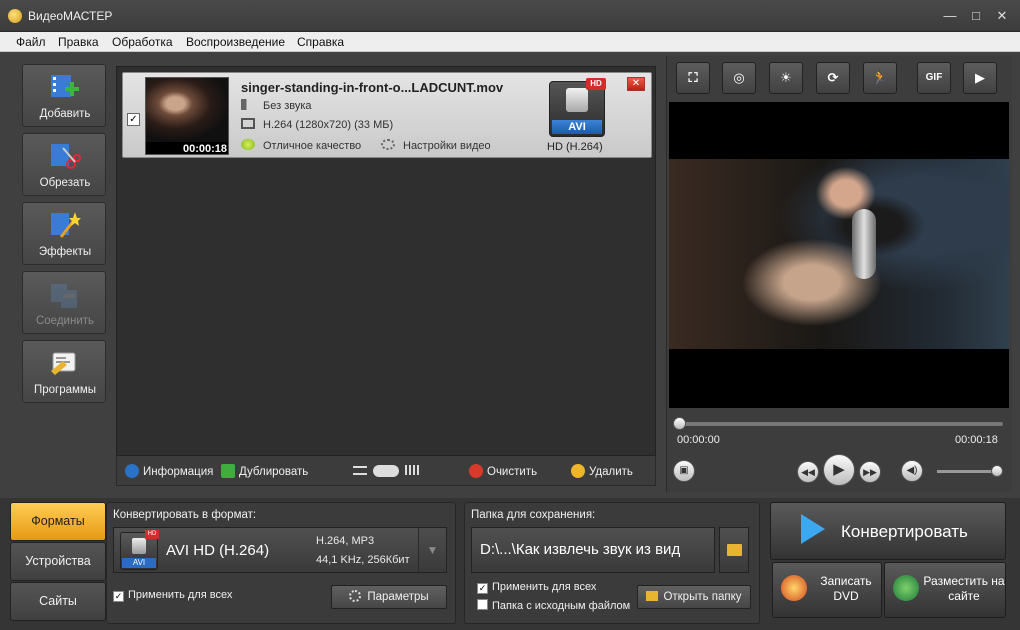 The image size is (1020, 630). What do you see at coordinates (345, 541) in the screenshot?
I see `format-codecs: H.264, MP3` at bounding box center [345, 541].